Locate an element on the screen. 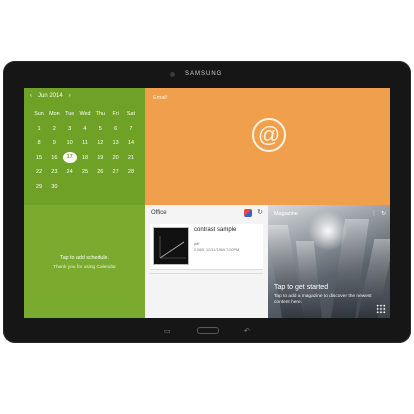 This screenshot has height=414, width=414. office-widget-label: Office is located at coordinates (159, 213).